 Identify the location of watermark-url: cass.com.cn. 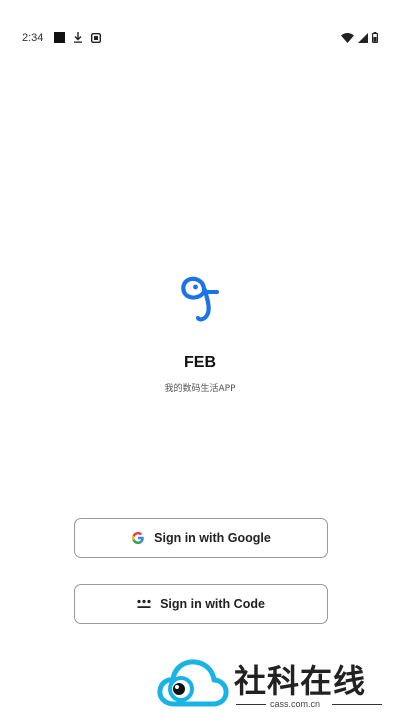
(295, 704).